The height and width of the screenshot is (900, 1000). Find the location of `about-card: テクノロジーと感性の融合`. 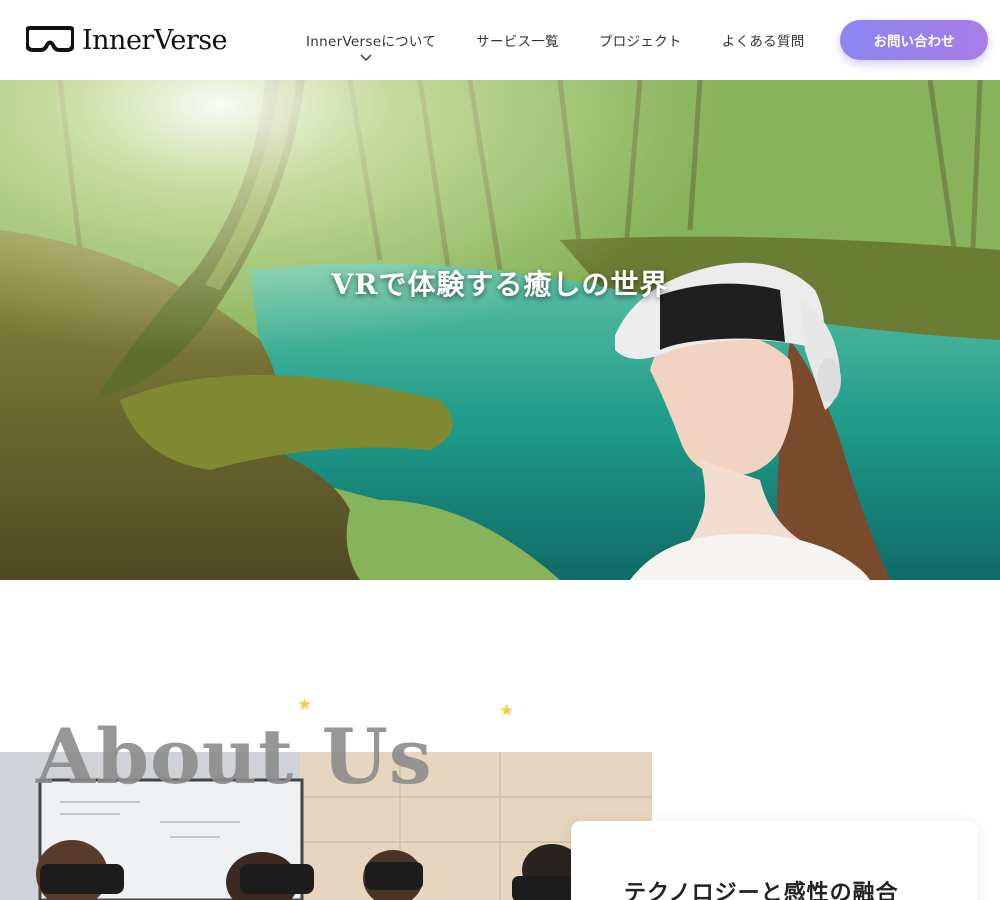

about-card: テクノロジーと感性の融合 is located at coordinates (774, 860).